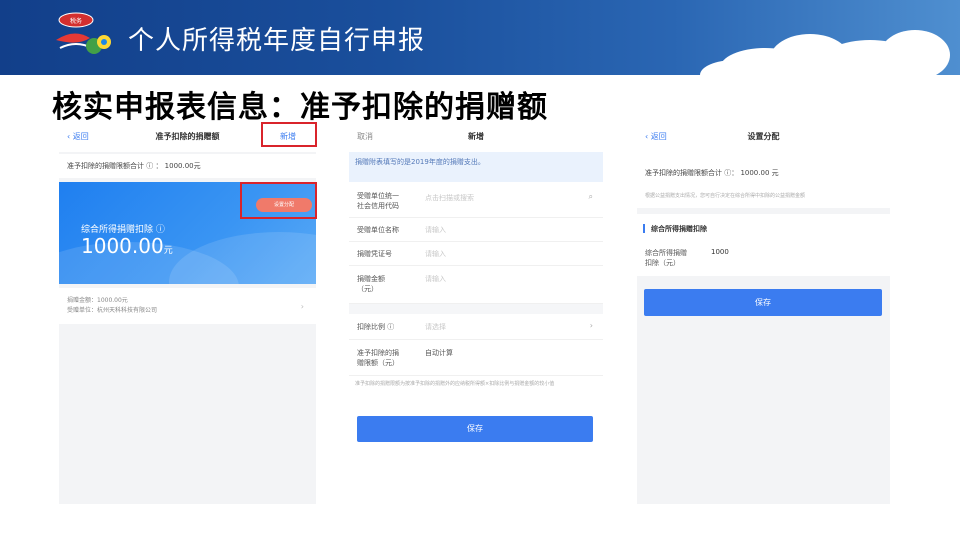  What do you see at coordinates (300, 107) in the screenshot?
I see `page-title: 核实申报表信息：准予扣除的捐赠额` at bounding box center [300, 107].